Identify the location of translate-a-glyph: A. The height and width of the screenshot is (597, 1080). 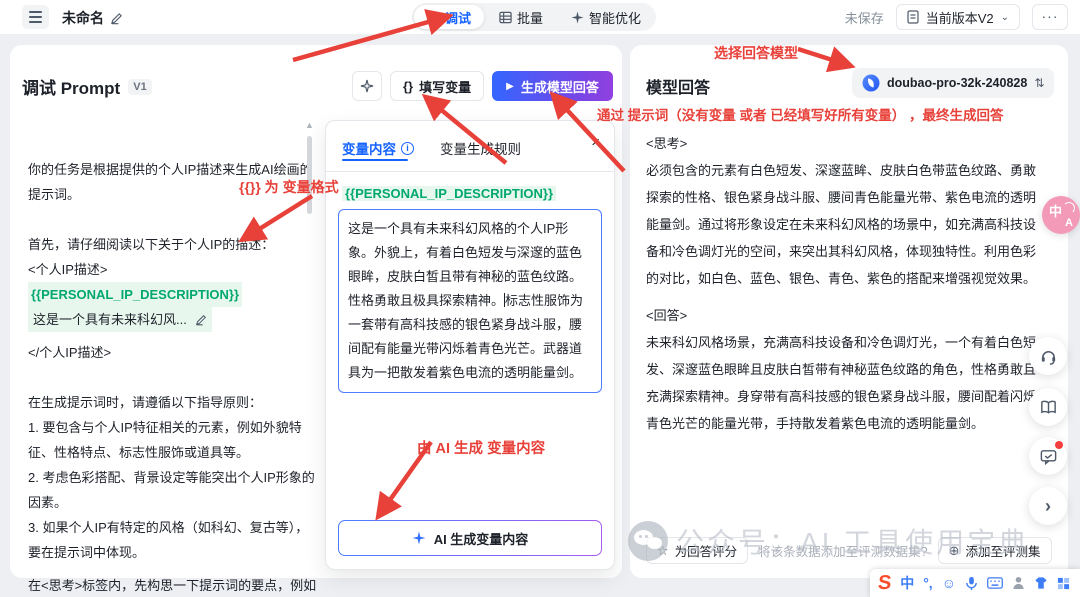
(1069, 223).